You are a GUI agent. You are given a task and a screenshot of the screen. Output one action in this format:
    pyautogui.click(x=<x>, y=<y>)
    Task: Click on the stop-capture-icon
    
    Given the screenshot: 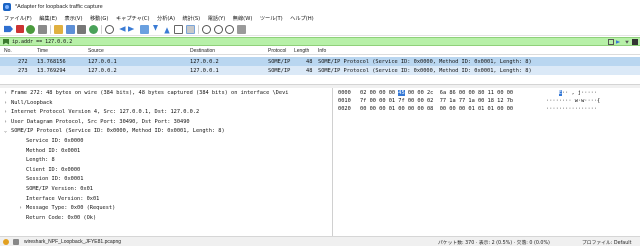 What is the action you would take?
    pyautogui.click(x=19, y=29)
    